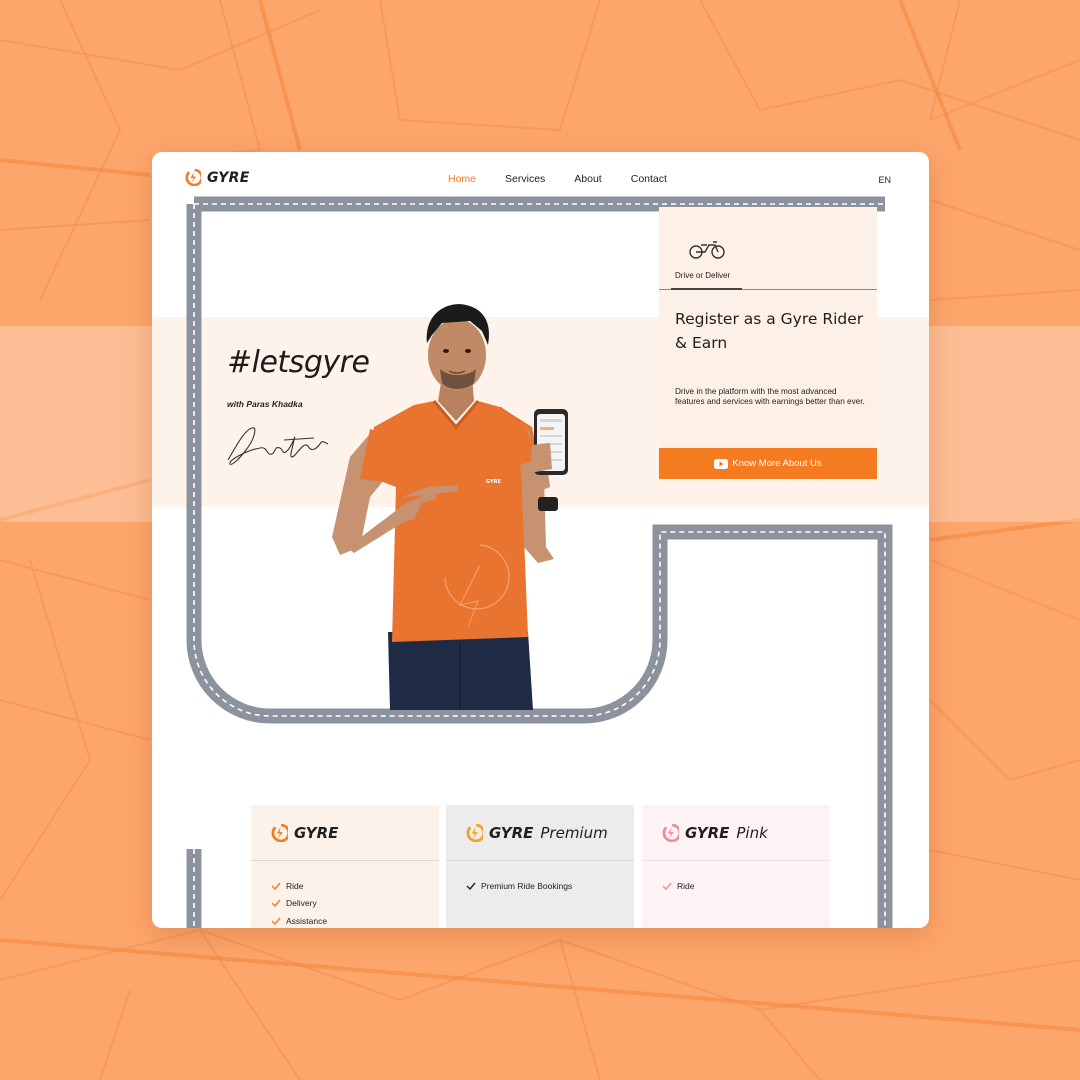 This screenshot has height=1080, width=1080. Describe the element at coordinates (527, 885) in the screenshot. I see `plan-feature-label: Premium Ride Bookings` at that location.